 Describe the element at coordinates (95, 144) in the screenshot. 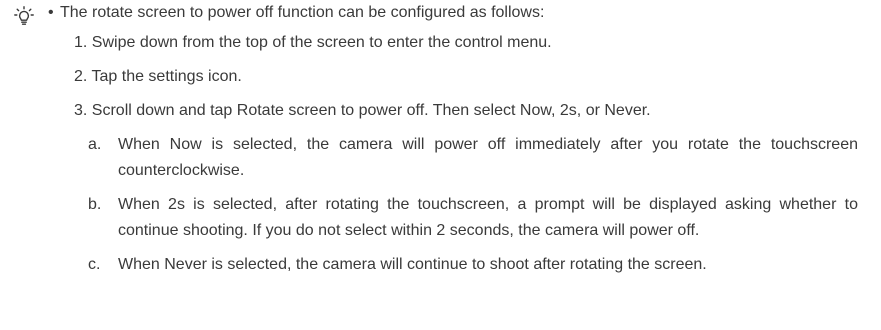

I see `substep-letter: a.` at that location.